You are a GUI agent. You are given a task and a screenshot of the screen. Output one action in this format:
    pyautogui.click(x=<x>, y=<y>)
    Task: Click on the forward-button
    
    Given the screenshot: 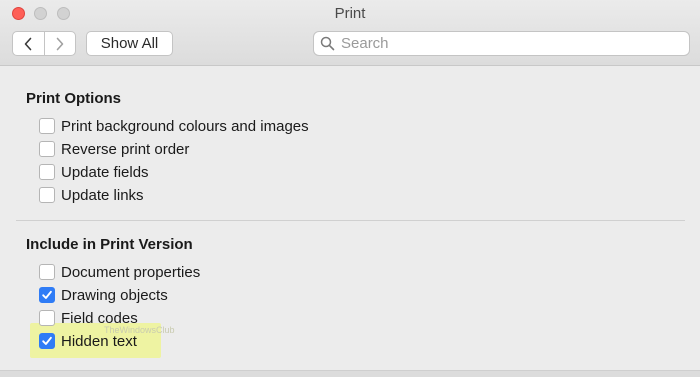 What is the action you would take?
    pyautogui.click(x=59, y=43)
    